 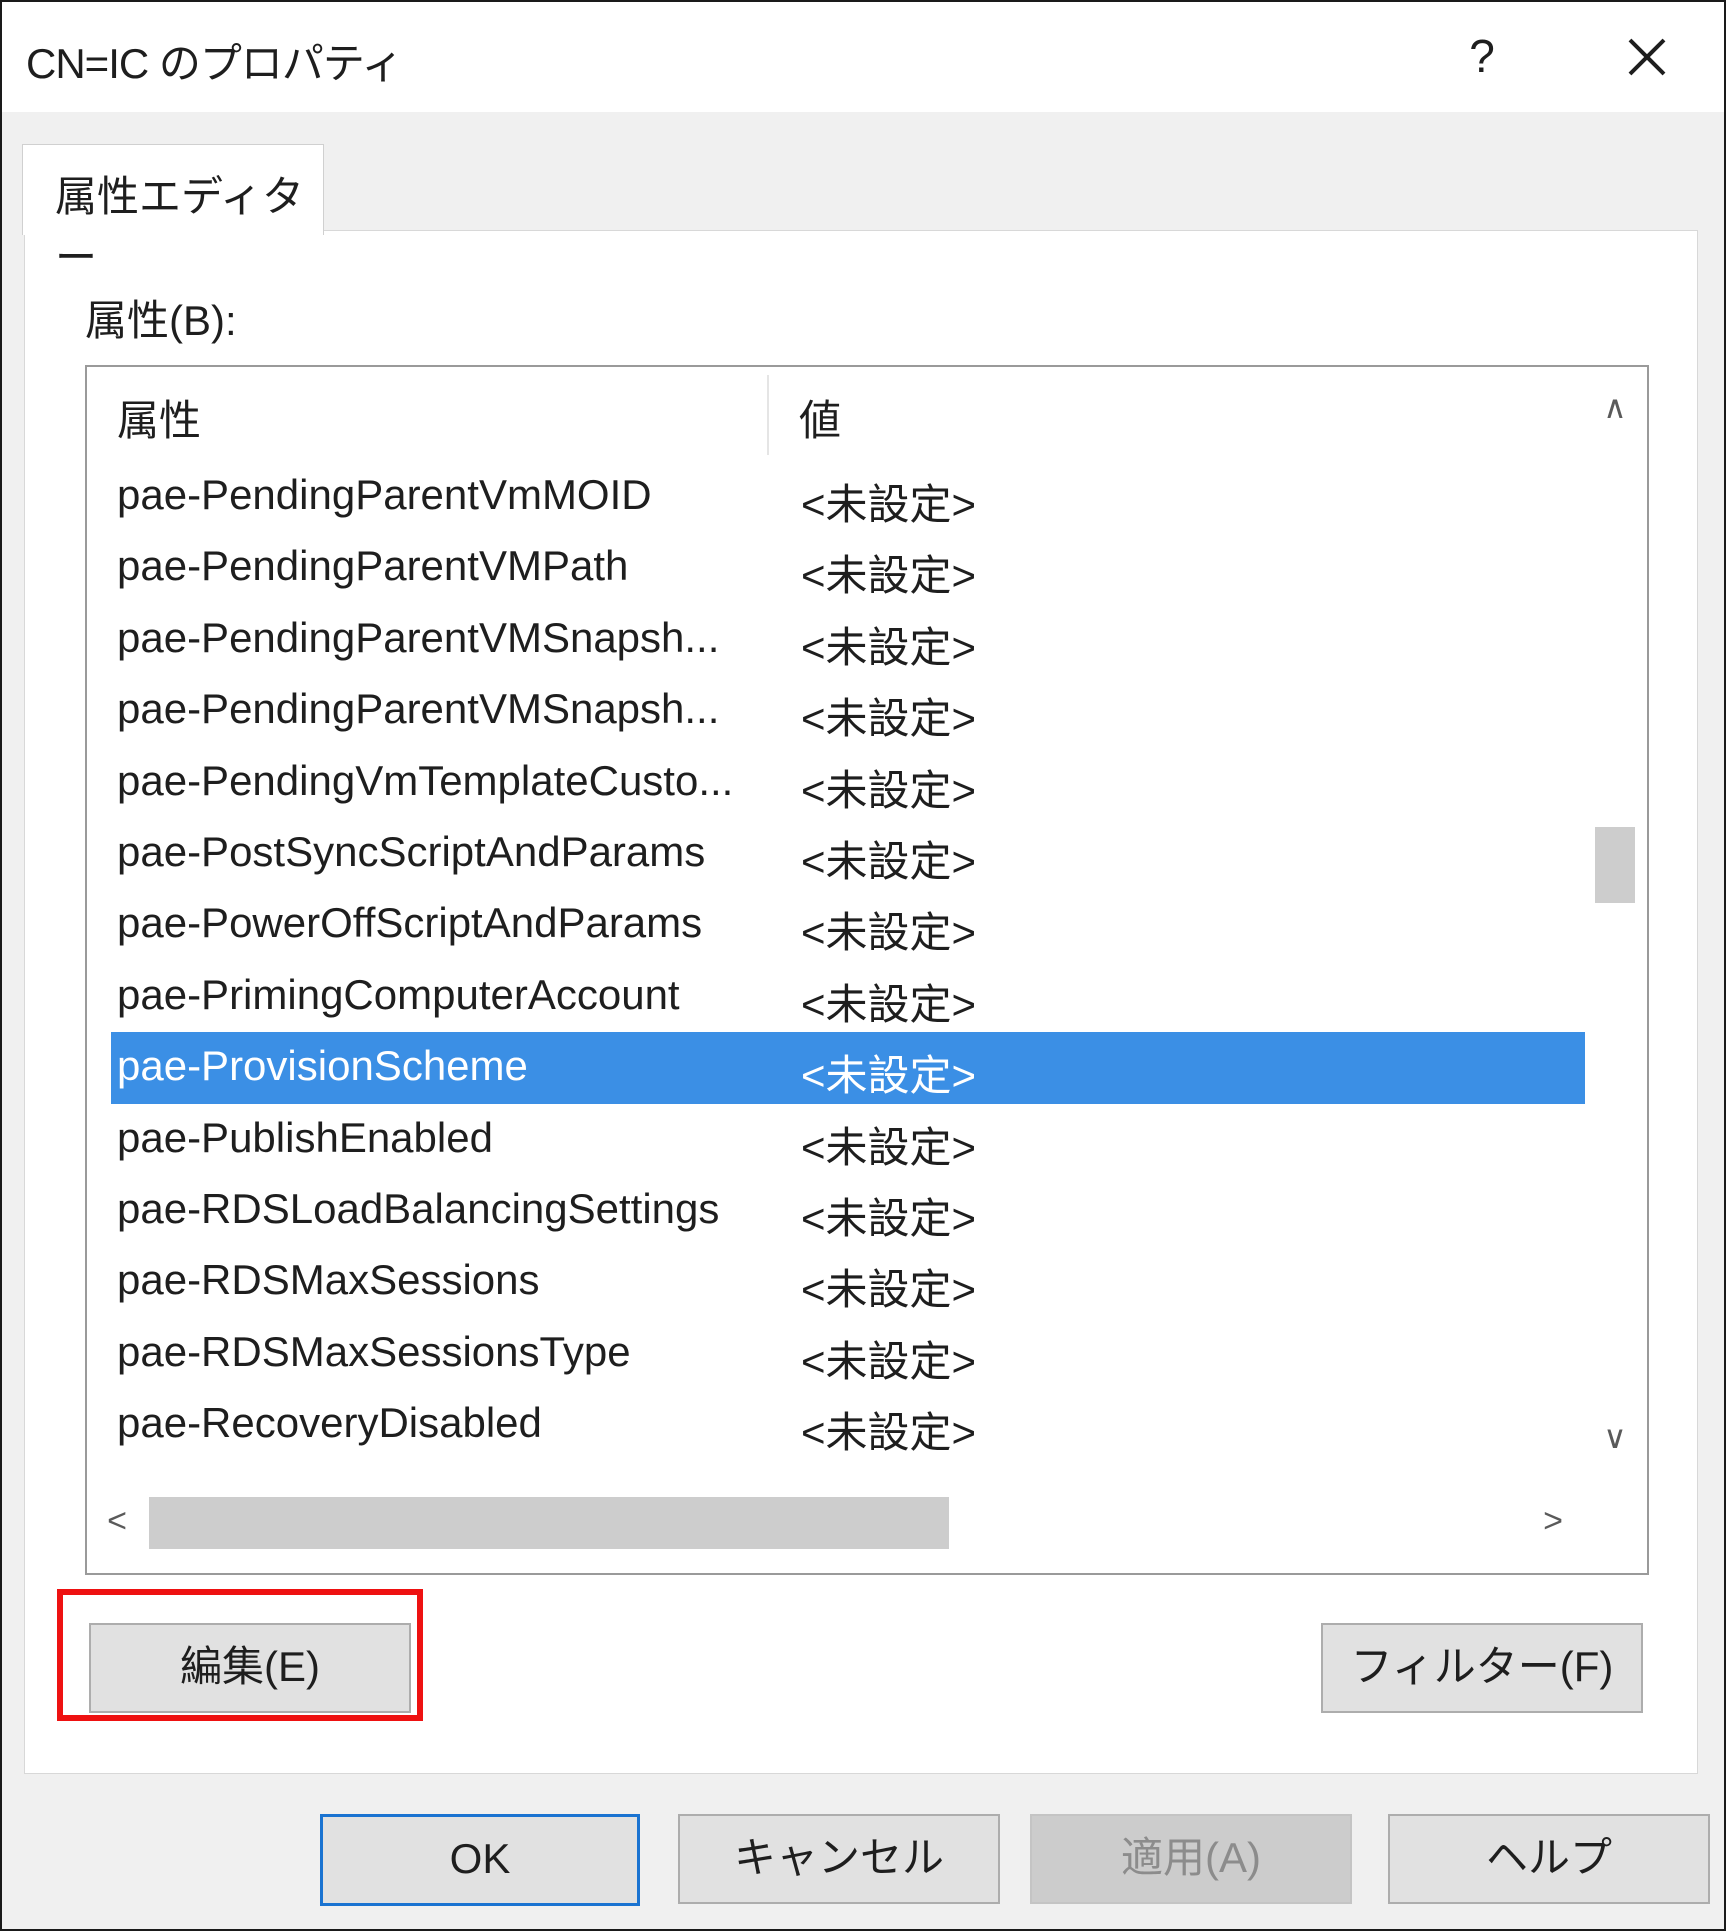 What do you see at coordinates (329, 1423) in the screenshot?
I see `attribute-name: pae-RecoveryDisabled` at bounding box center [329, 1423].